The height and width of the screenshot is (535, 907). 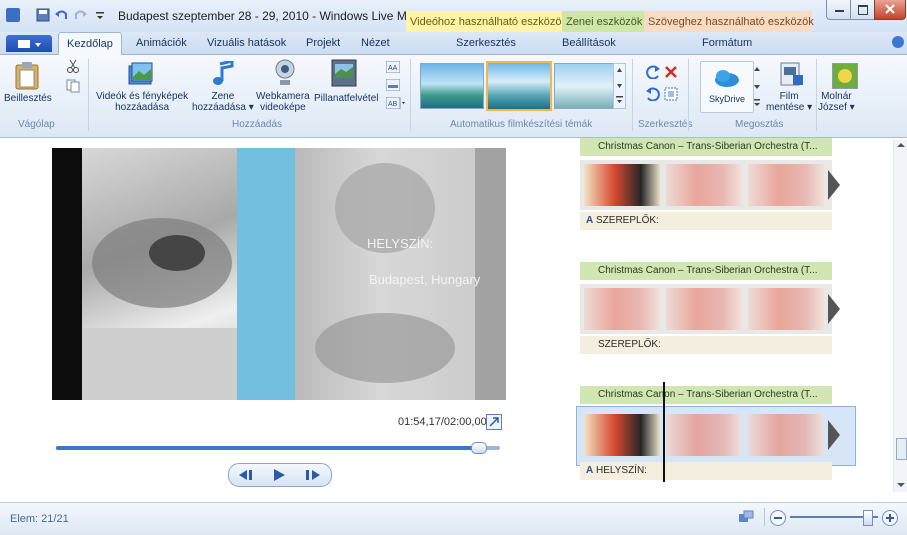 What do you see at coordinates (836, 102) in the screenshot?
I see `user-account-button: Molnár József ▾` at bounding box center [836, 102].